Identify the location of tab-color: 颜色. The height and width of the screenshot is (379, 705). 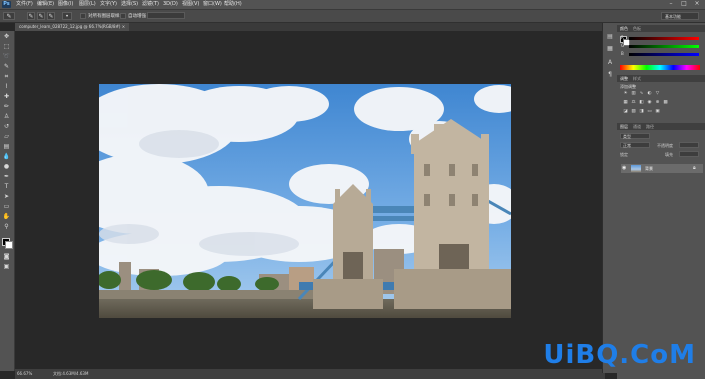
(624, 28).